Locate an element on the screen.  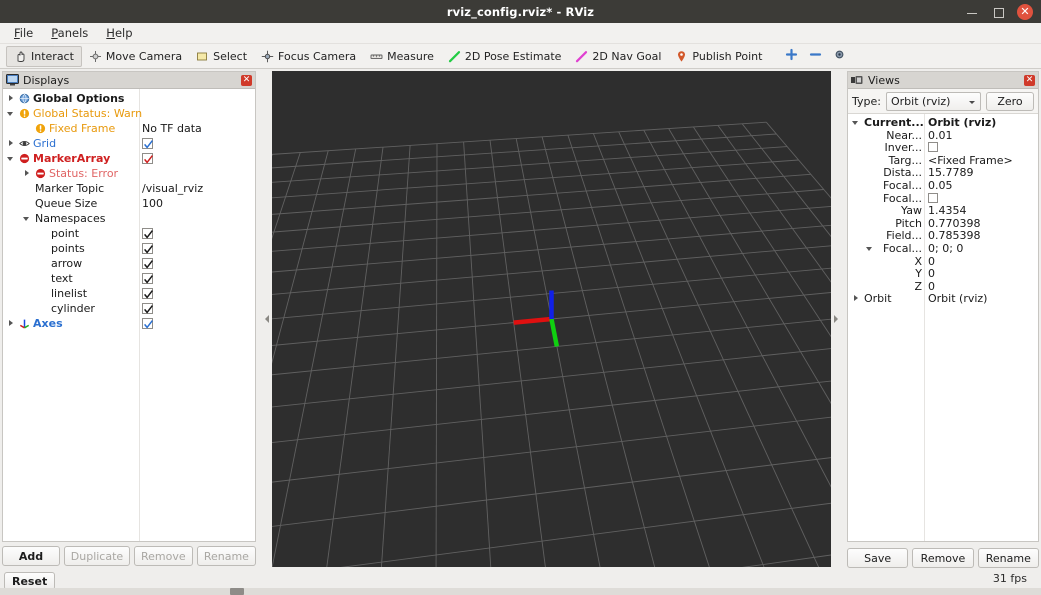
view-property-value: 0.770398 is located at coordinates (954, 223).